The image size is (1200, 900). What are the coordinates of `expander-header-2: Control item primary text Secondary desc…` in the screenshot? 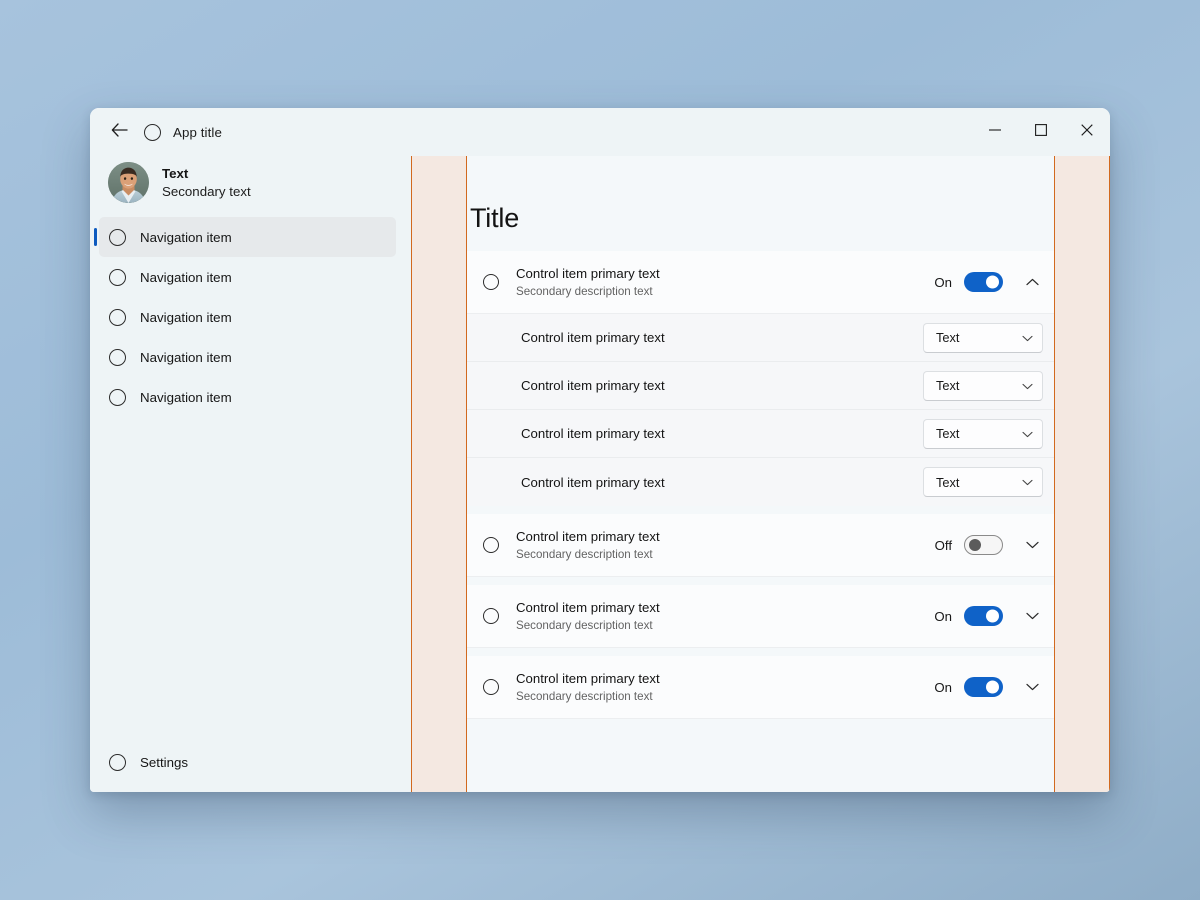 It's located at (760, 545).